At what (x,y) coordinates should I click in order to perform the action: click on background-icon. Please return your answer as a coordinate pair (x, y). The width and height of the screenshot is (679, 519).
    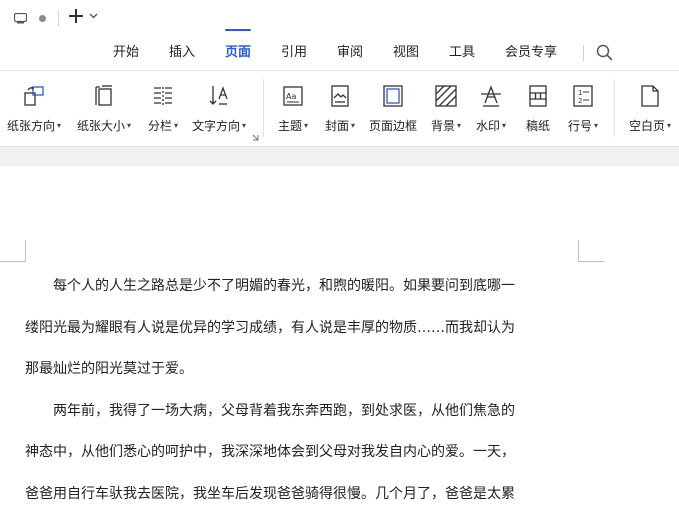
    Looking at the image, I should click on (446, 96).